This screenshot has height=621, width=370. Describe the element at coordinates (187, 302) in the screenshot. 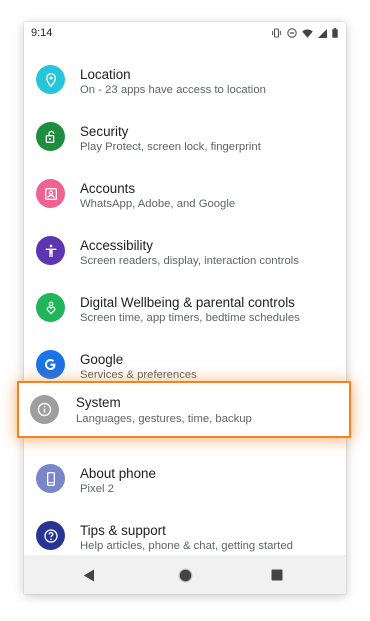

I see `settings-item-title: Digital Wellbeing & parental controls` at that location.